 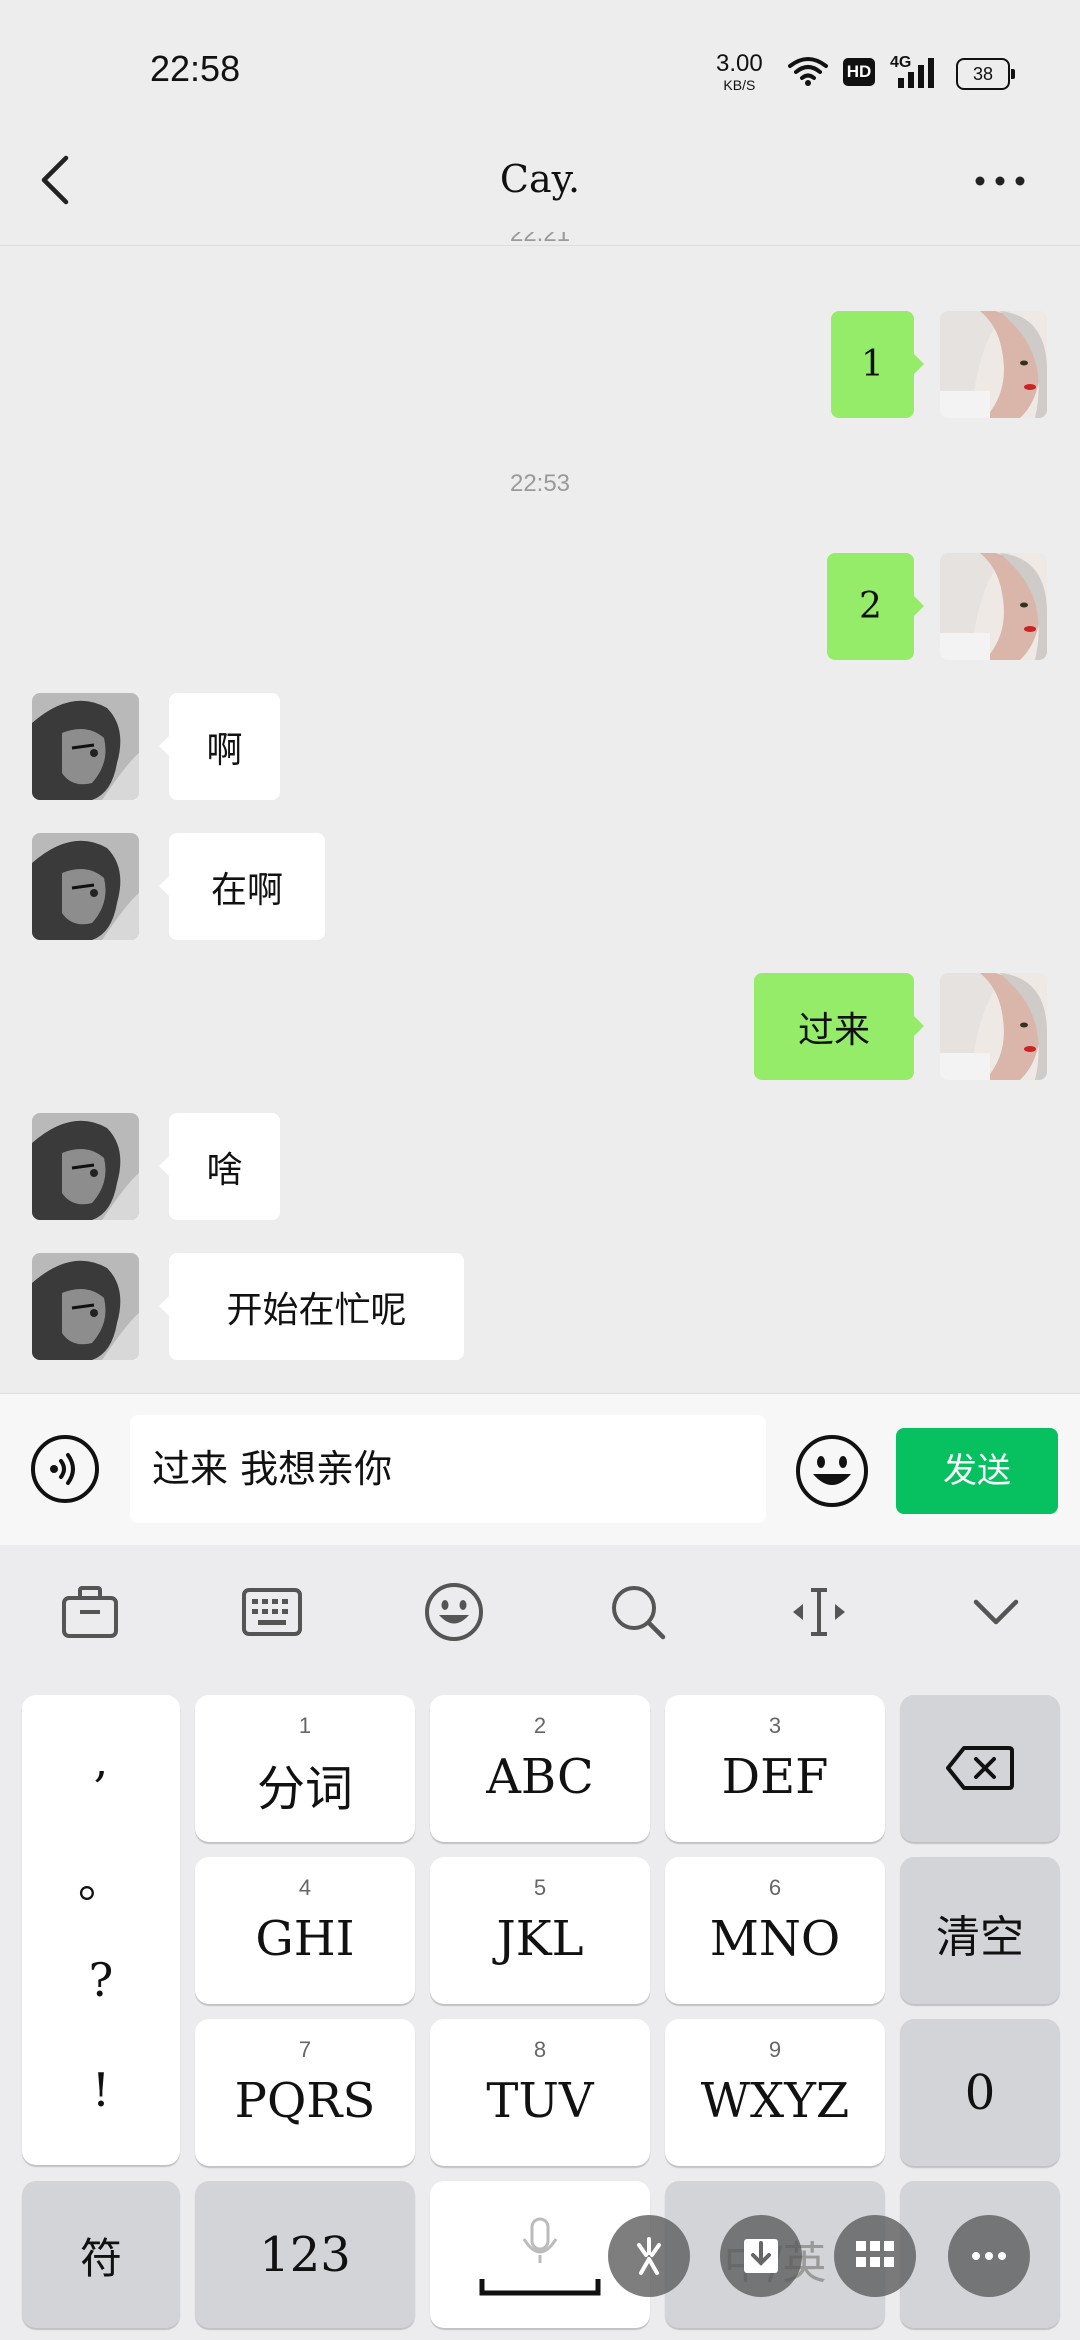 I want to click on key-1: 1 分词, so click(x=305, y=1768).